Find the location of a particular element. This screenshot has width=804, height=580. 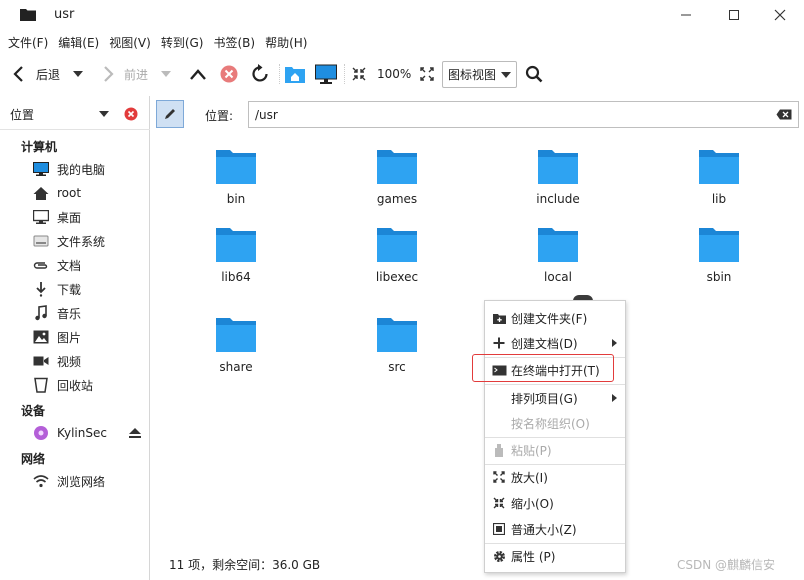

arrow-up-icon is located at coordinates (198, 74).